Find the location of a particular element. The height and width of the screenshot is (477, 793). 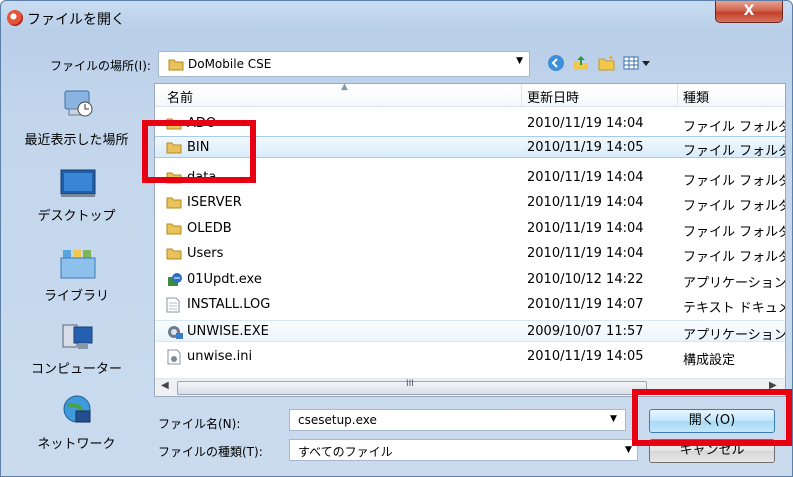

scroll-left-icon: ◀ is located at coordinates (165, 385).